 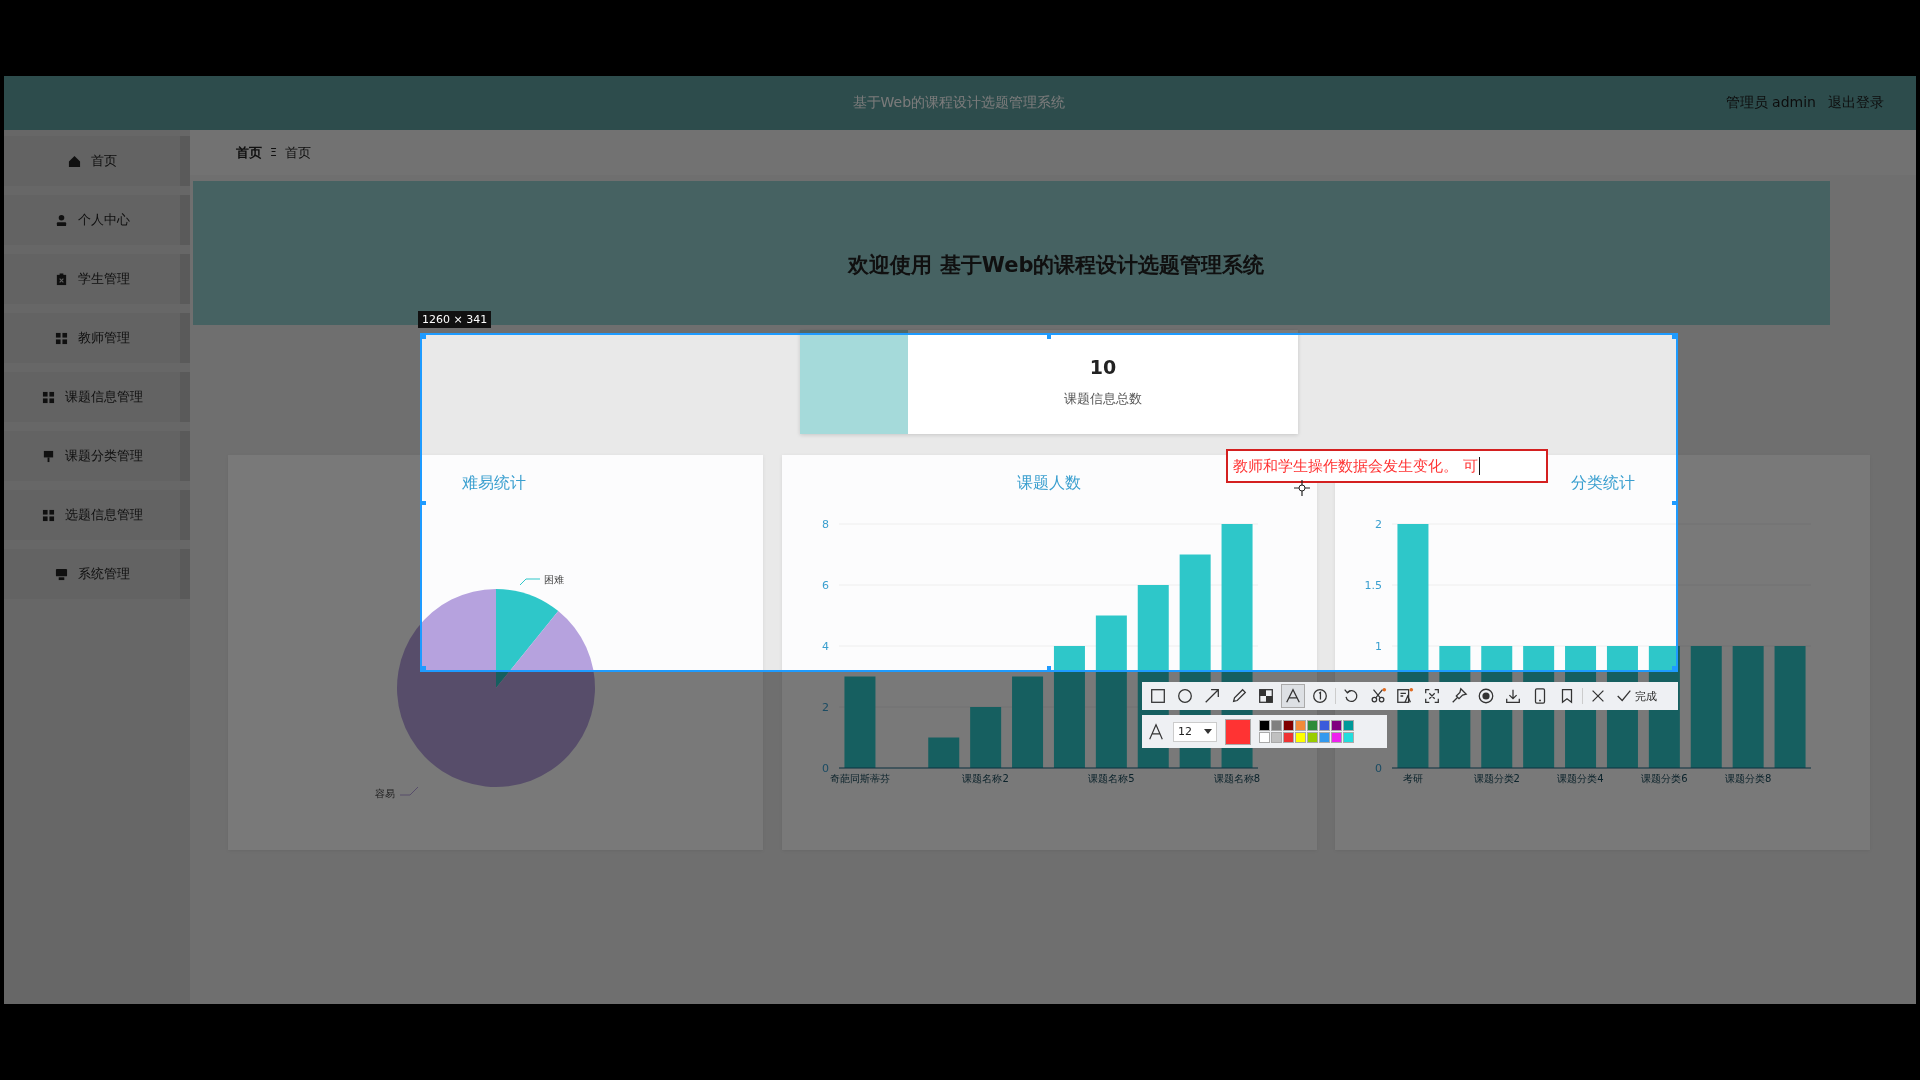 What do you see at coordinates (1236, 778) in the screenshot?
I see `axis-category-label: 课题名称8` at bounding box center [1236, 778].